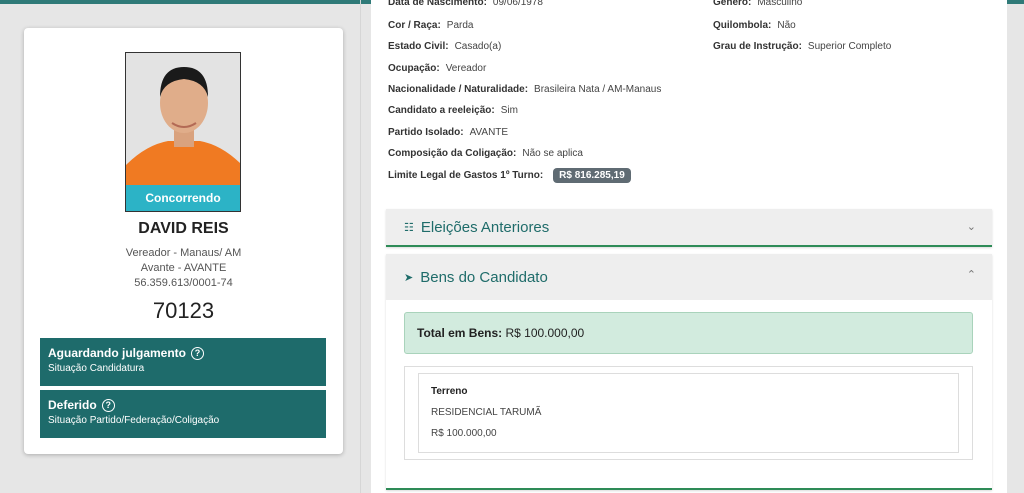  Describe the element at coordinates (183, 228) in the screenshot. I see `candidate-name: DAVID REIS` at that location.